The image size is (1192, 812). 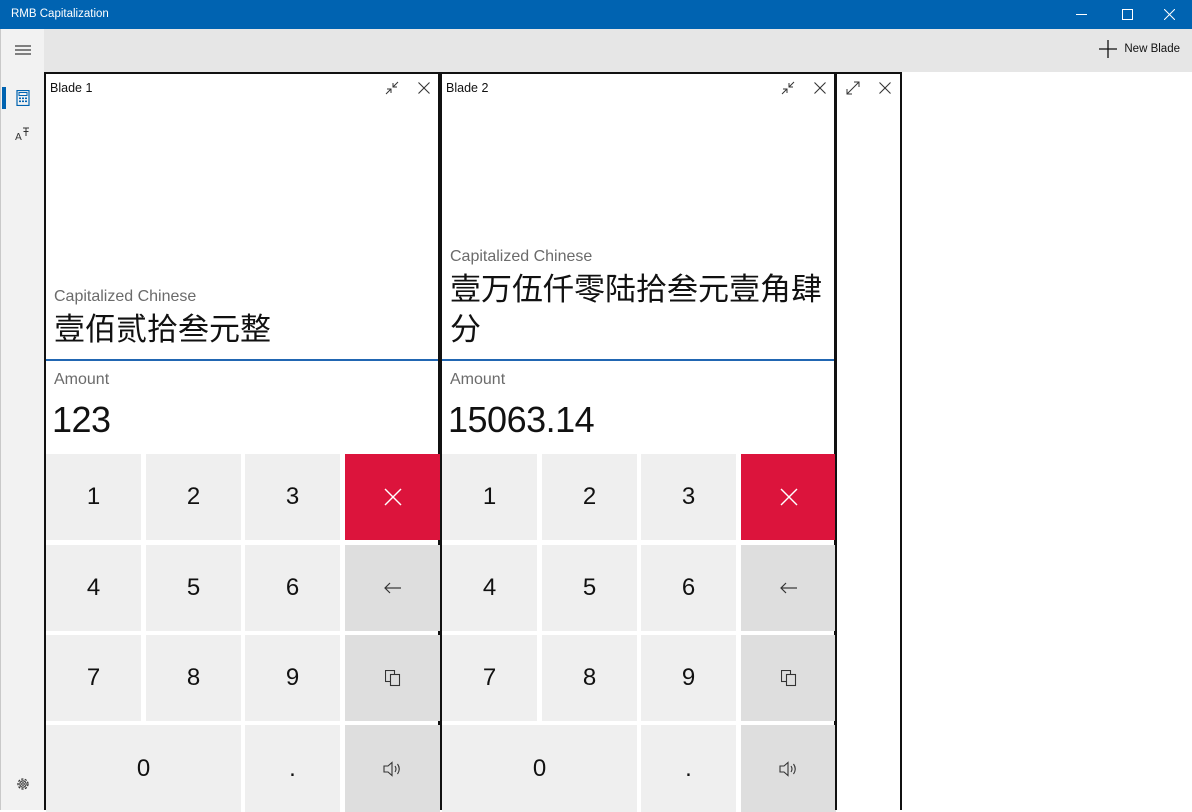 I want to click on svg-text: A, so click(x=18, y=136).